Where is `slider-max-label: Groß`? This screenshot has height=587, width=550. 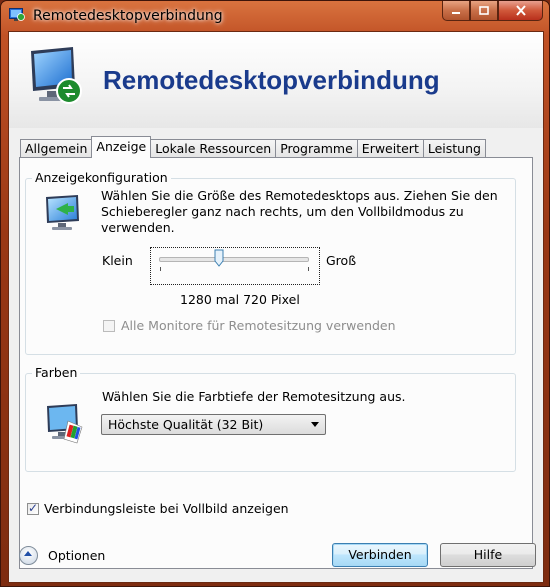
slider-max-label: Groß is located at coordinates (341, 260).